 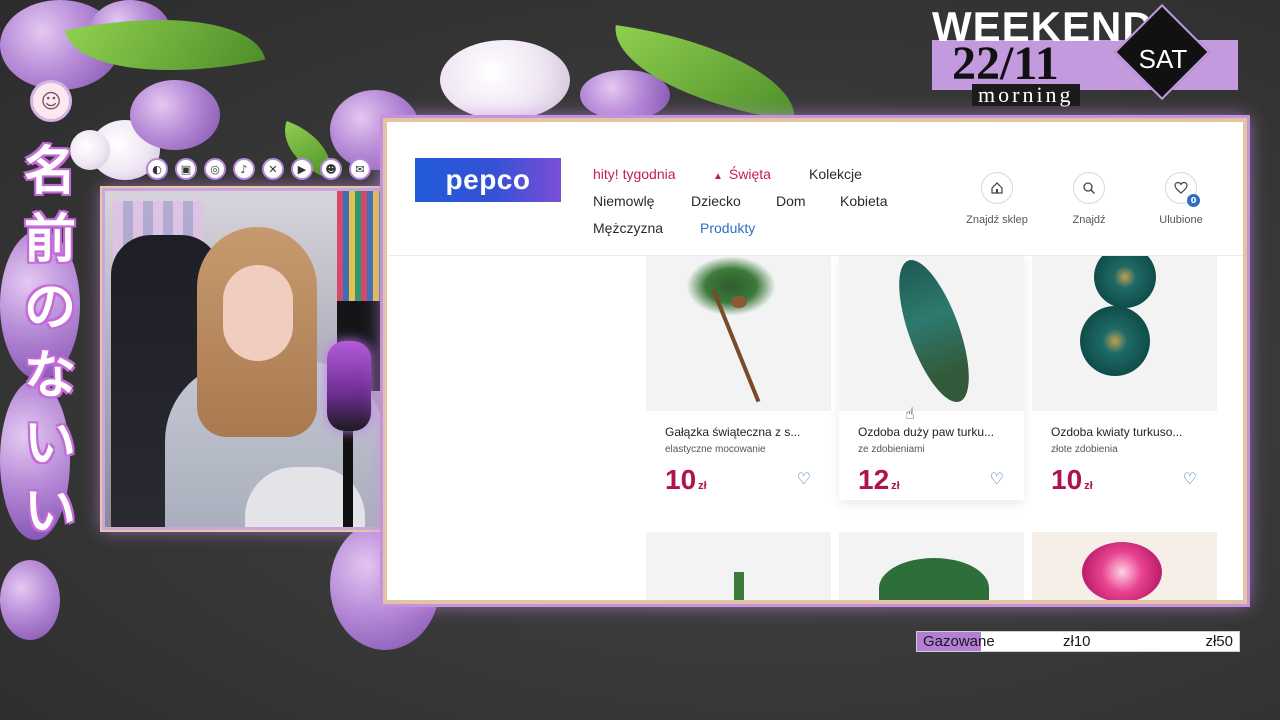 What do you see at coordinates (646, 228) in the screenshot?
I see `nav-mezczyzna: Mężczyzna` at bounding box center [646, 228].